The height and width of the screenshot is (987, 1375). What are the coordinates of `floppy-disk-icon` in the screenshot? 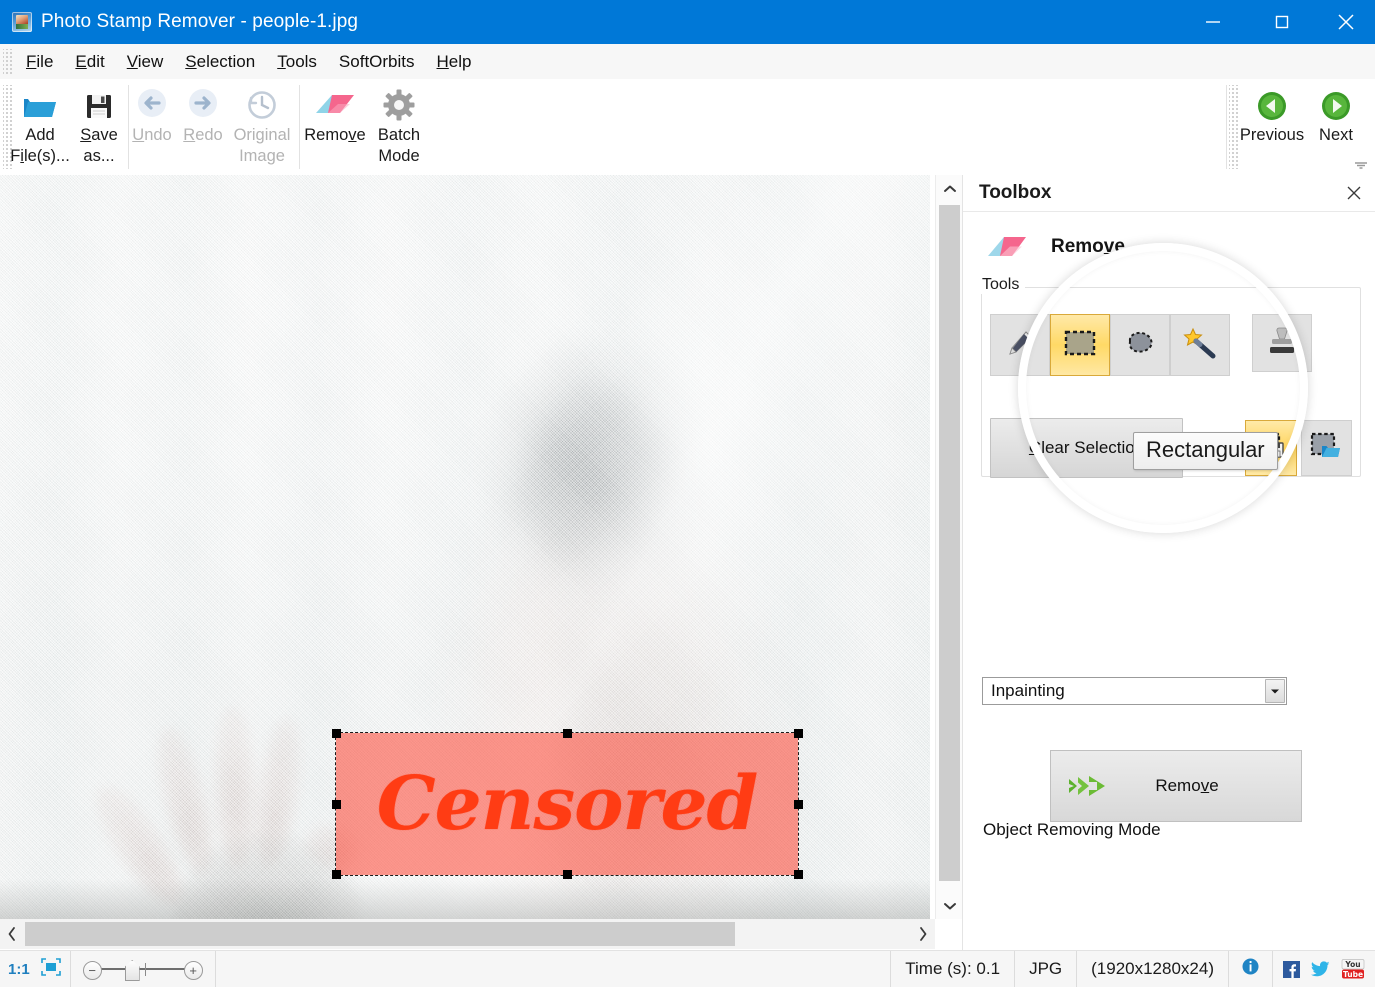 It's located at (99, 103).